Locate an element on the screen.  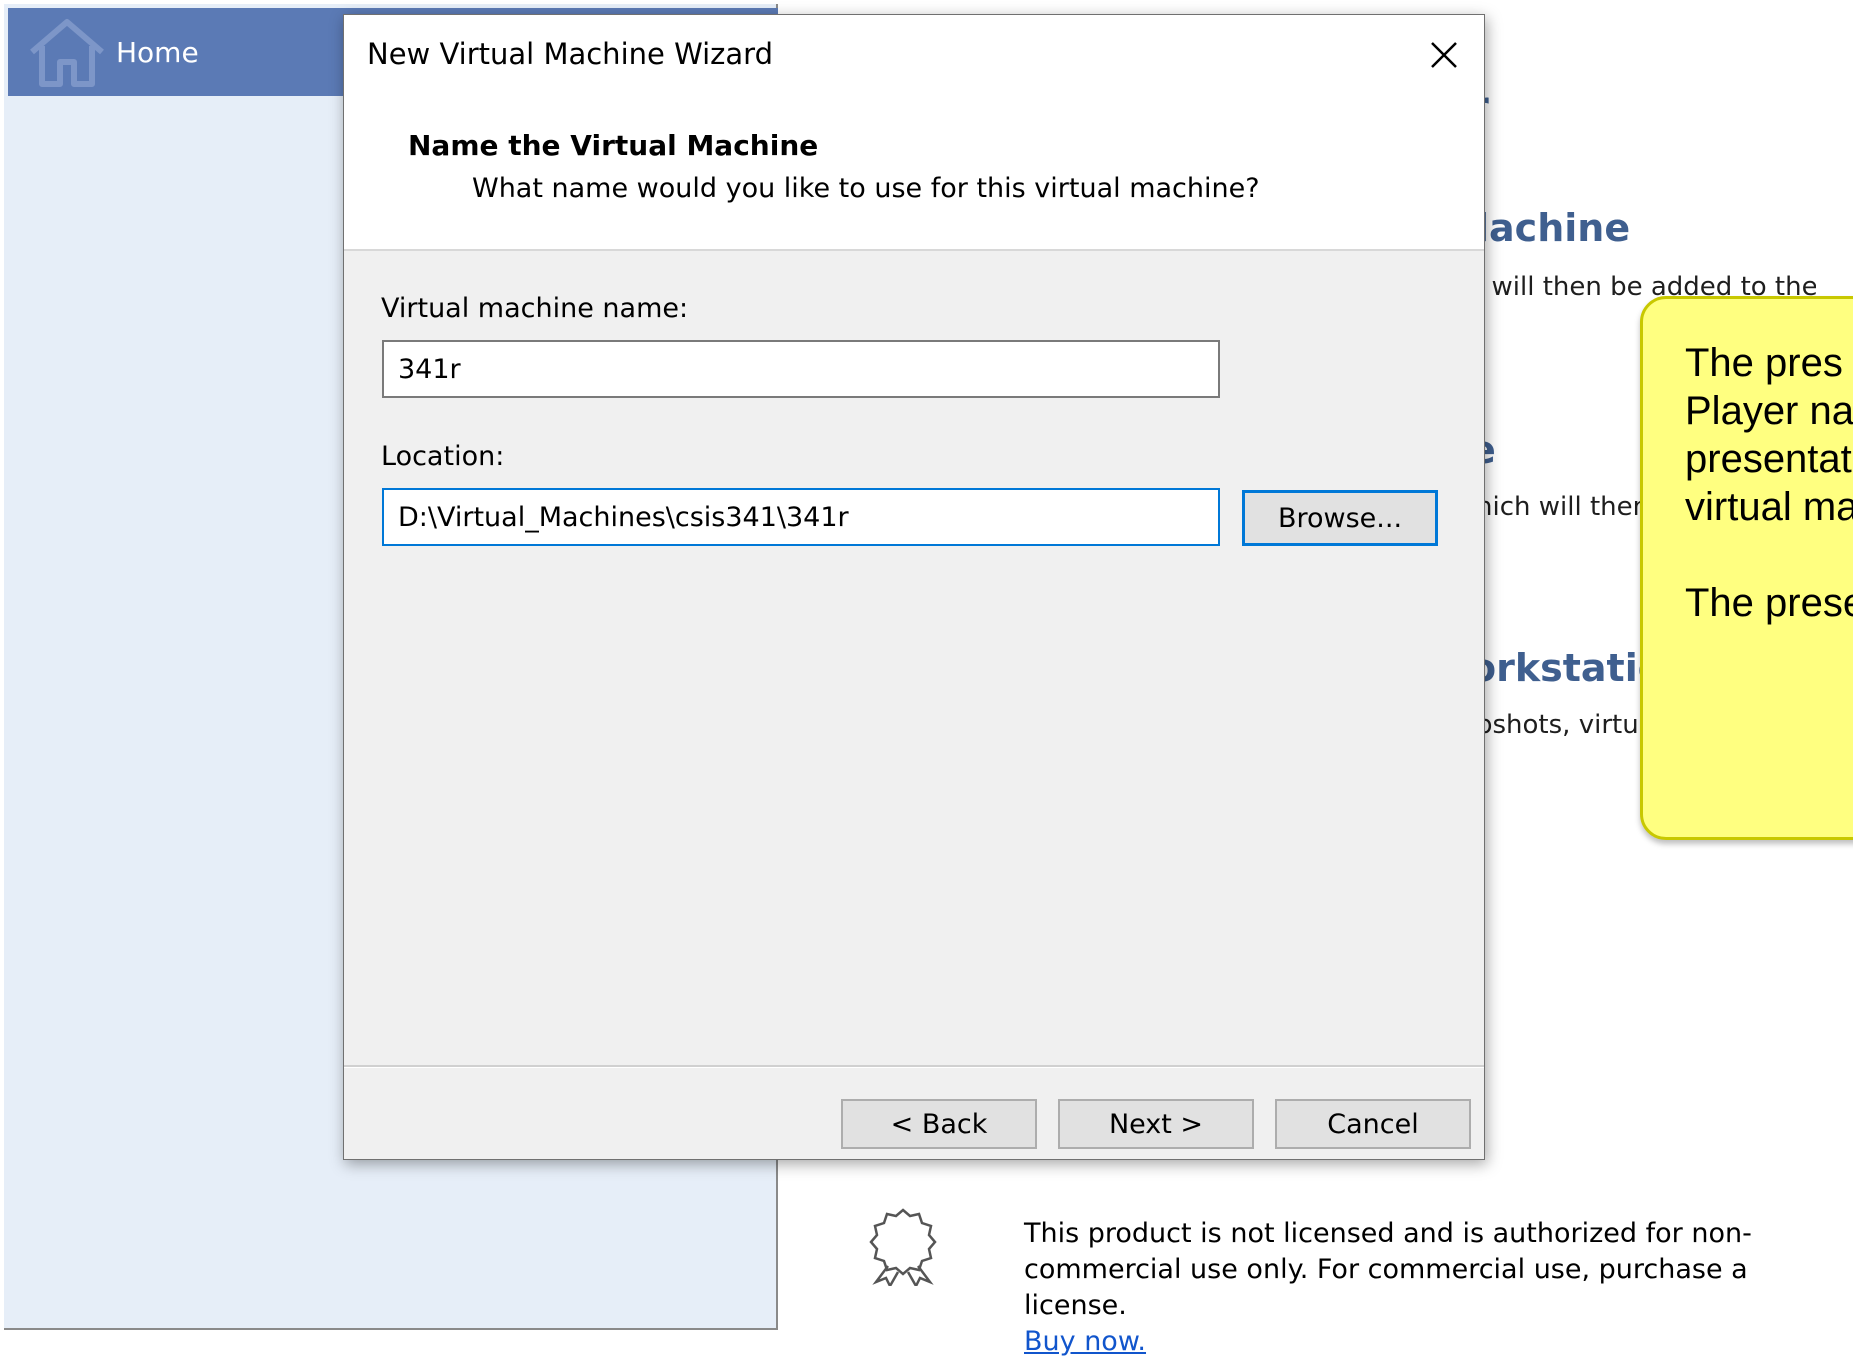
back-button: < Back is located at coordinates (939, 1124).